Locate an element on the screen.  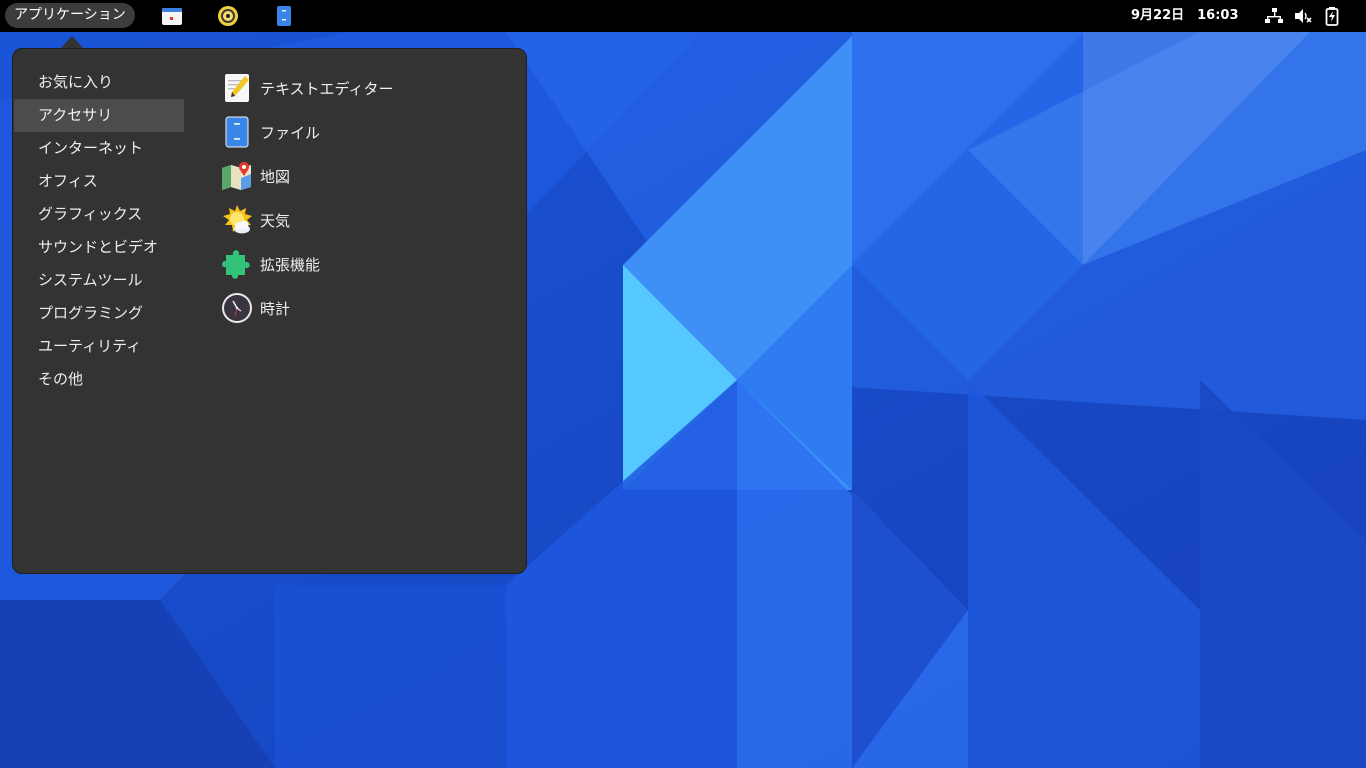
clock-date-time: 9月22日 16:03 is located at coordinates (1185, 16).